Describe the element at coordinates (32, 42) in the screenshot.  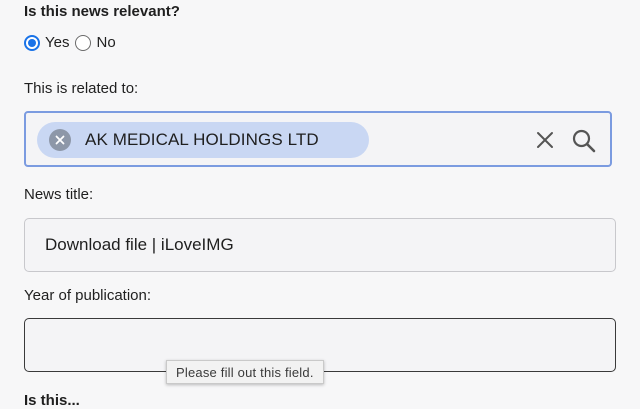
I see `radio-yes` at that location.